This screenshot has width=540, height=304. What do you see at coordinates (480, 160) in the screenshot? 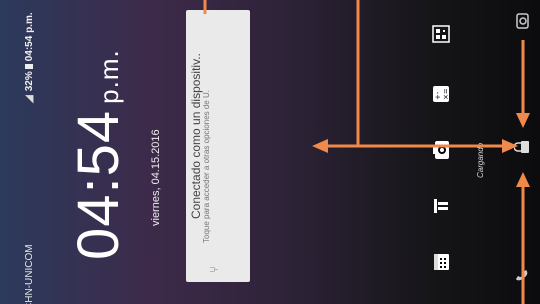
I see `charging-text: Cargando` at bounding box center [480, 160].